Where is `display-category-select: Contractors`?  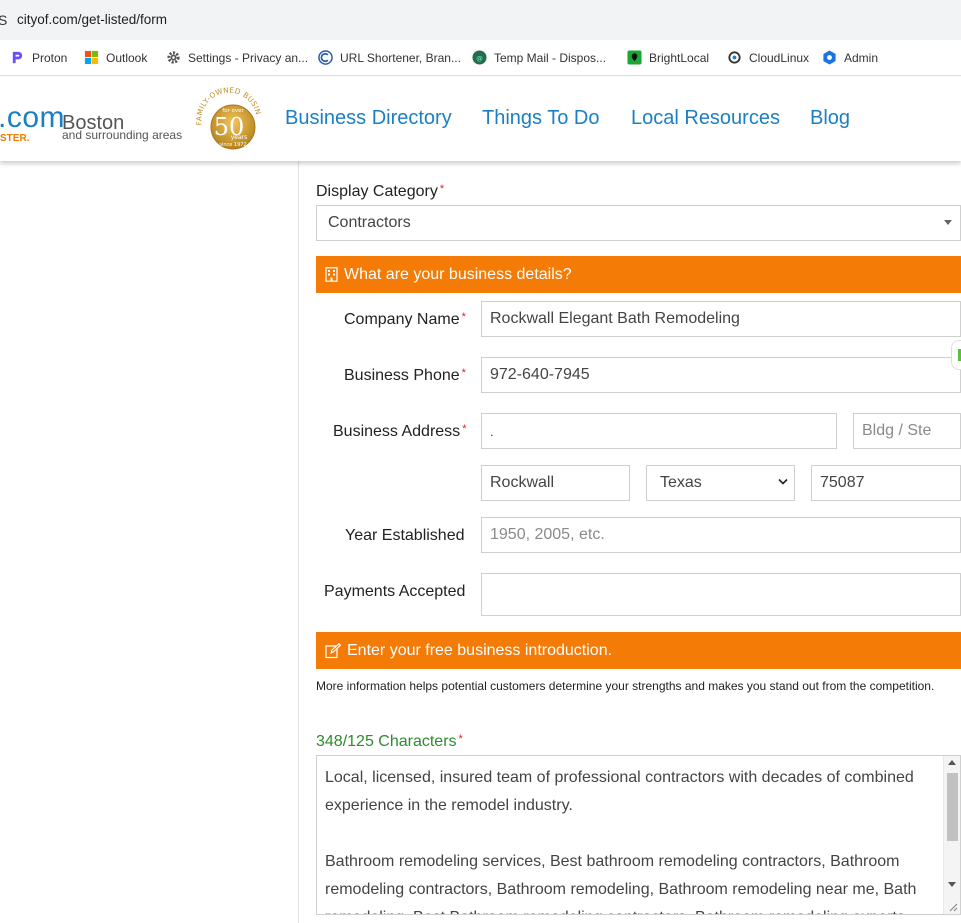 display-category-select: Contractors is located at coordinates (638, 223).